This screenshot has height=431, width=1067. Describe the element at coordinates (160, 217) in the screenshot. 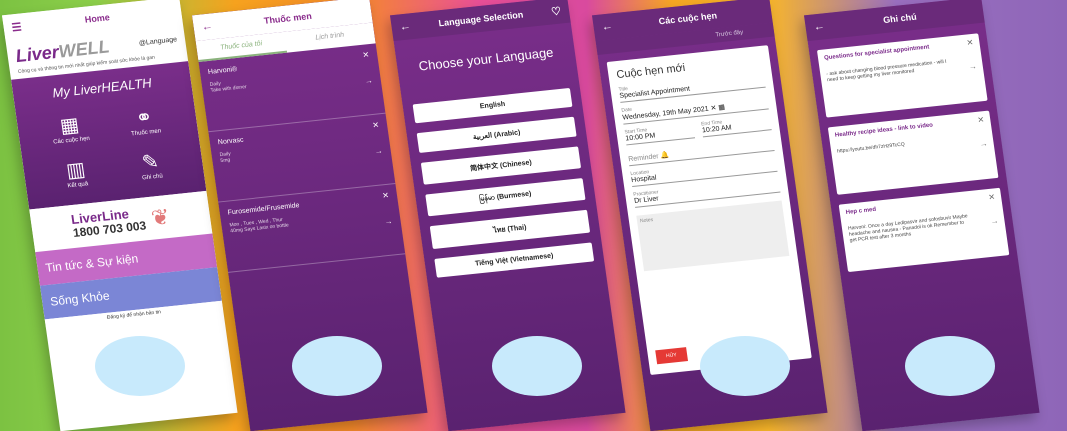

I see `liver-mascot-icon: ❦` at that location.